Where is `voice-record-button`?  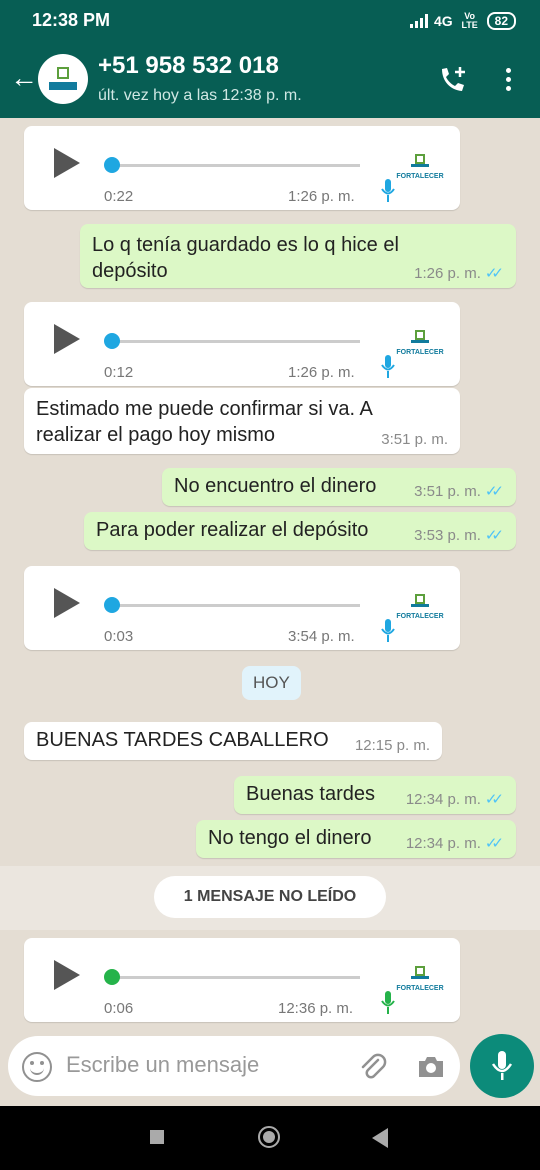 voice-record-button is located at coordinates (502, 1066).